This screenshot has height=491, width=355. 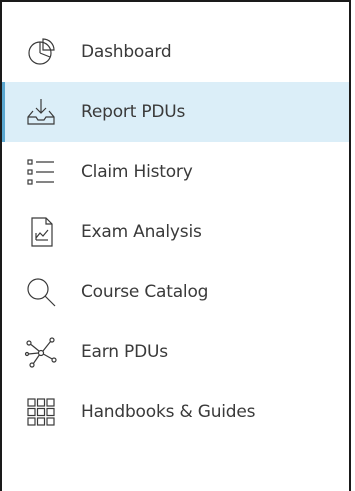 I want to click on sidebar-item-label: Course Catalog, so click(x=145, y=292).